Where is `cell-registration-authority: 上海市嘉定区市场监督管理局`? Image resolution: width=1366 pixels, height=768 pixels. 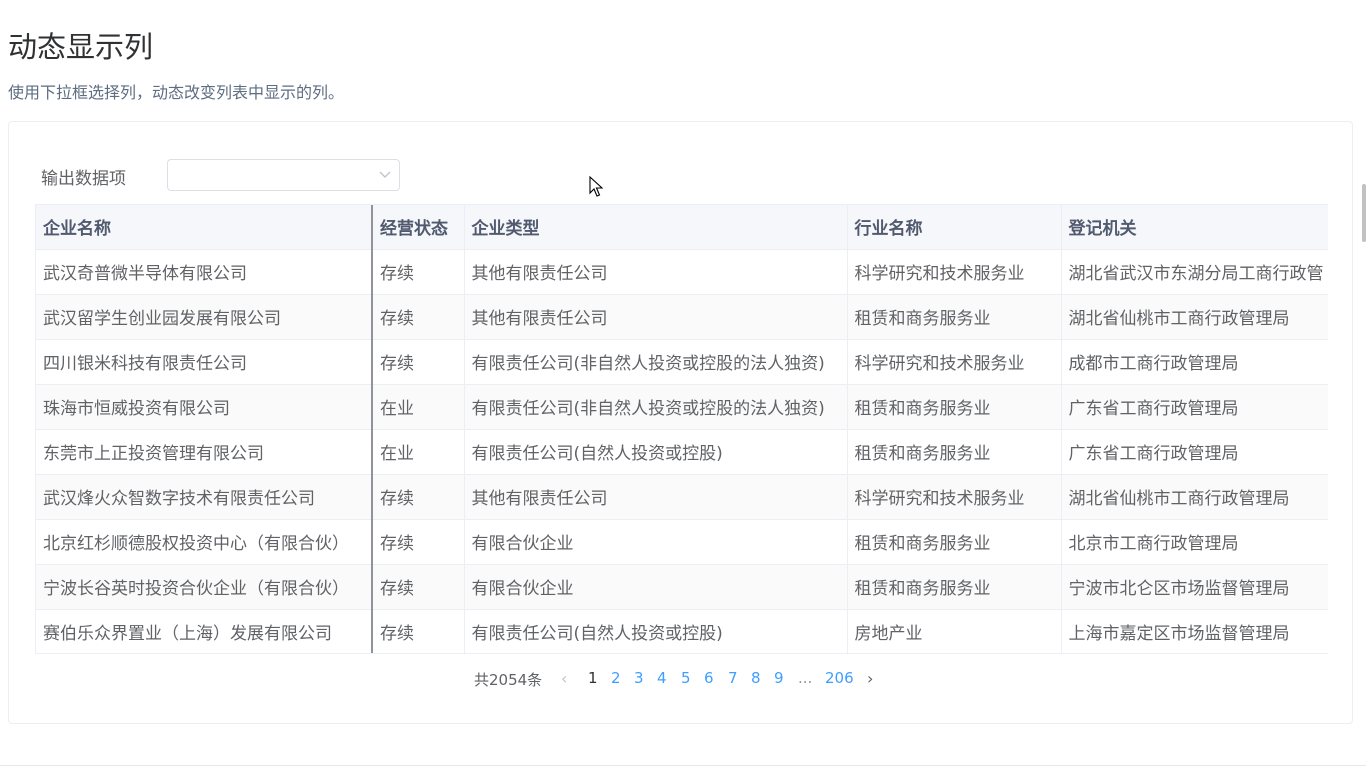
cell-registration-authority: 上海市嘉定区市场监督管理局 is located at coordinates (1194, 631).